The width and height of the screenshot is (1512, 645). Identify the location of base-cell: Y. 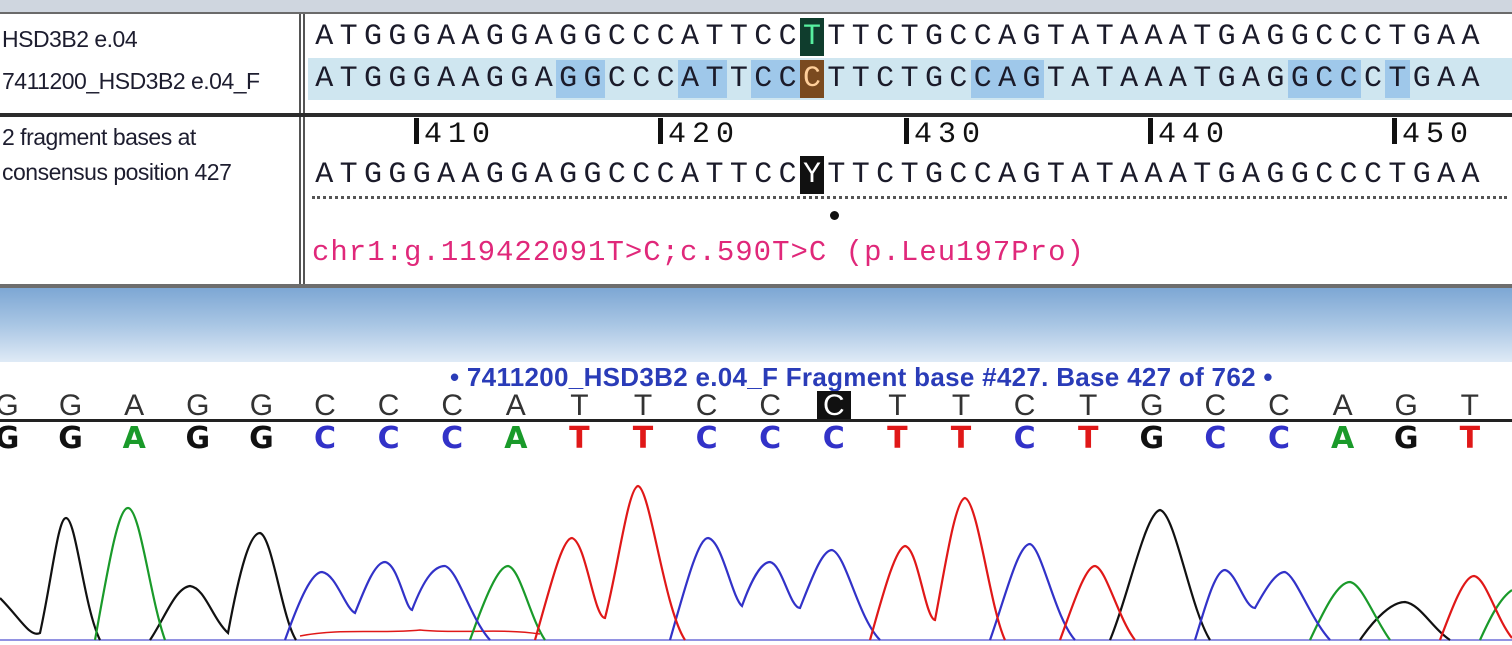
(812, 175).